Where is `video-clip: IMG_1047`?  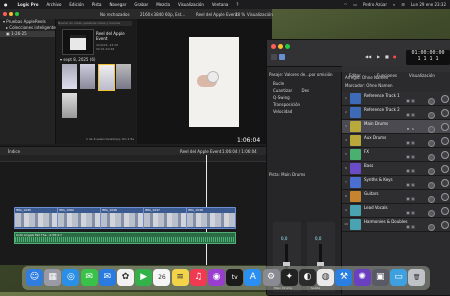
video-clip: IMG_1047 is located at coordinates (165, 218).